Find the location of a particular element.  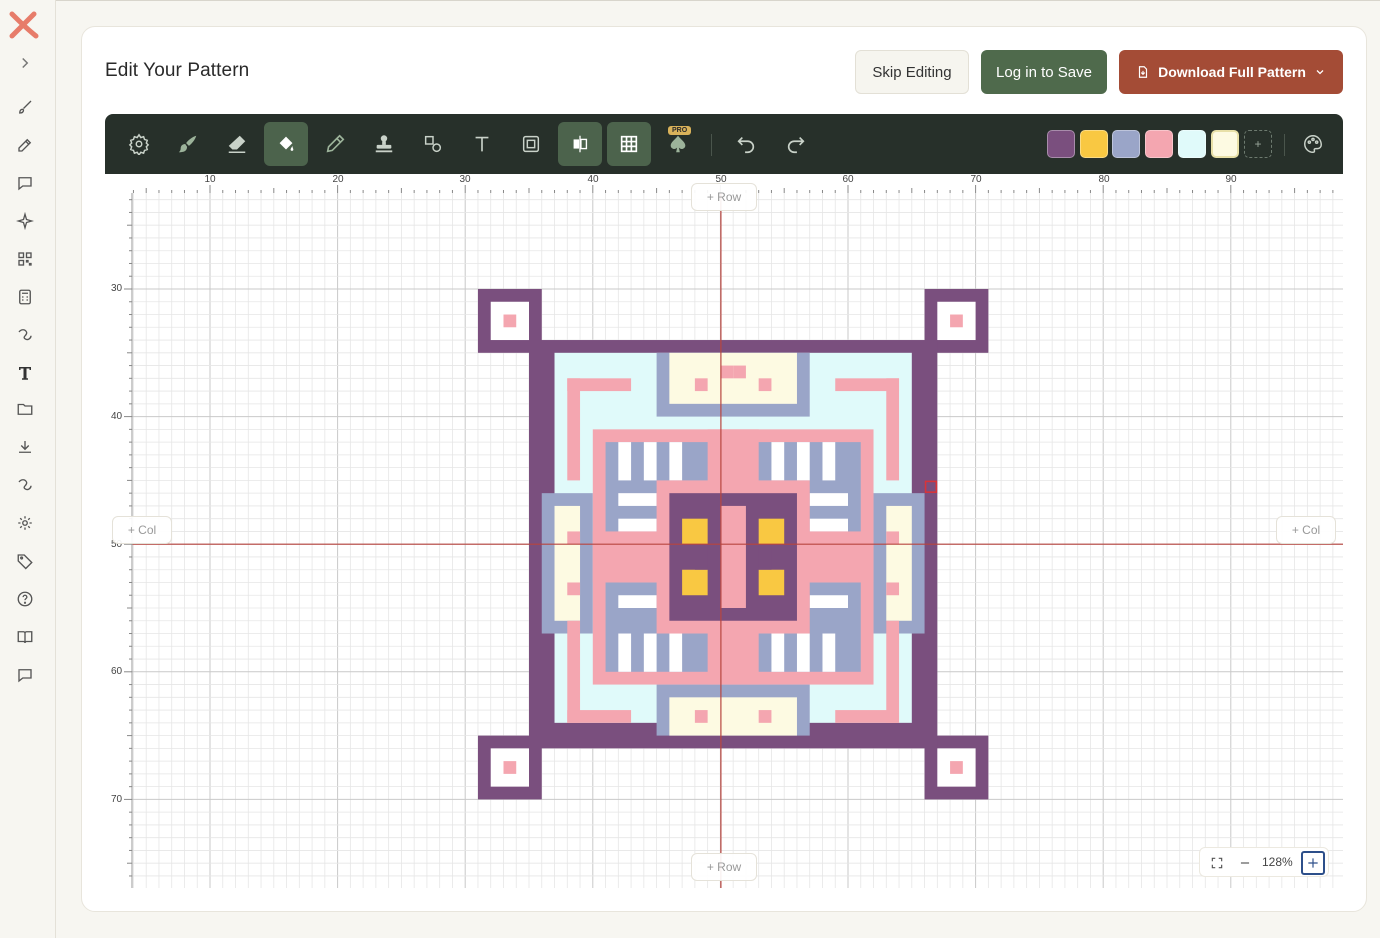

brush-icon is located at coordinates (25, 107).